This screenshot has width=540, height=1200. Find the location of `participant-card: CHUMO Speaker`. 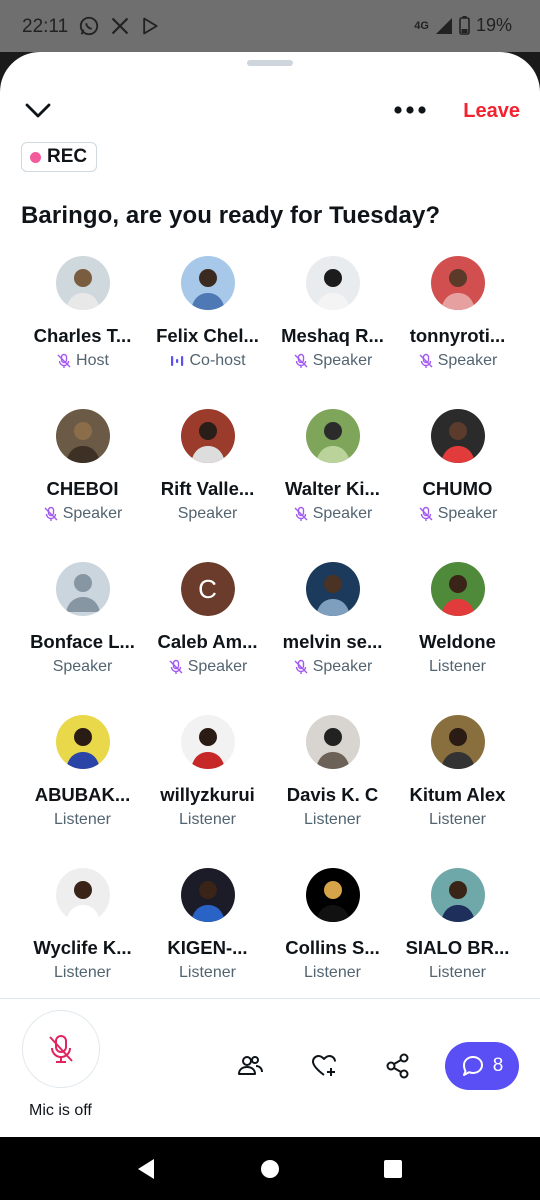

participant-card: CHUMO Speaker is located at coordinates (457, 485).